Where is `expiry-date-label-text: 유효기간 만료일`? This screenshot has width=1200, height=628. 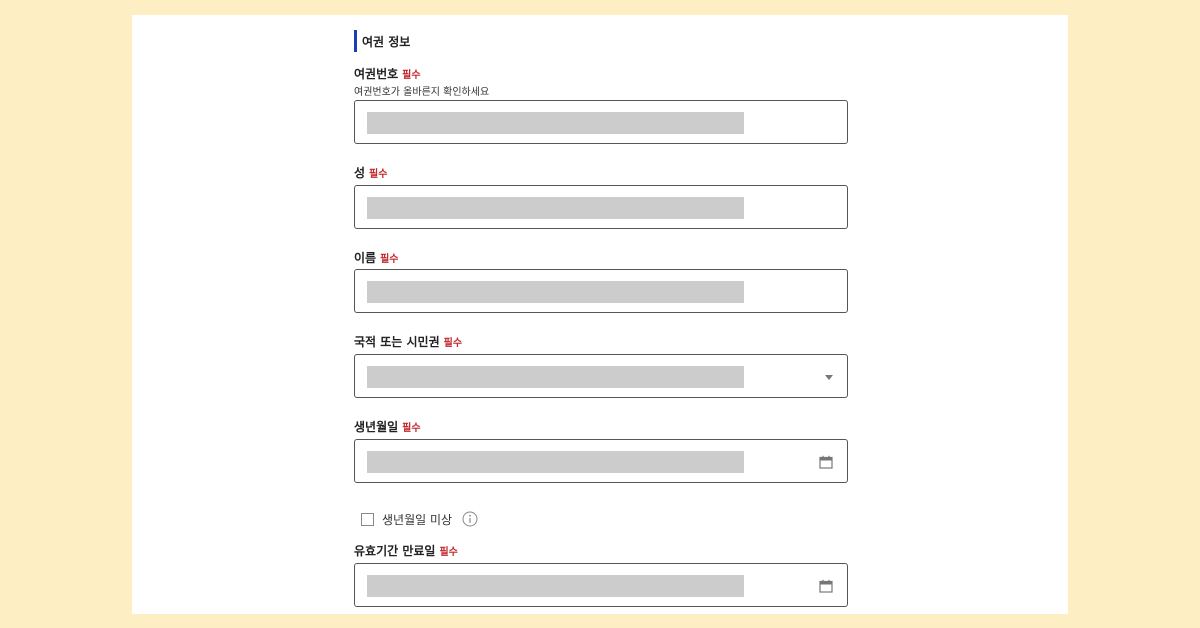 expiry-date-label-text: 유효기간 만료일 is located at coordinates (395, 551).